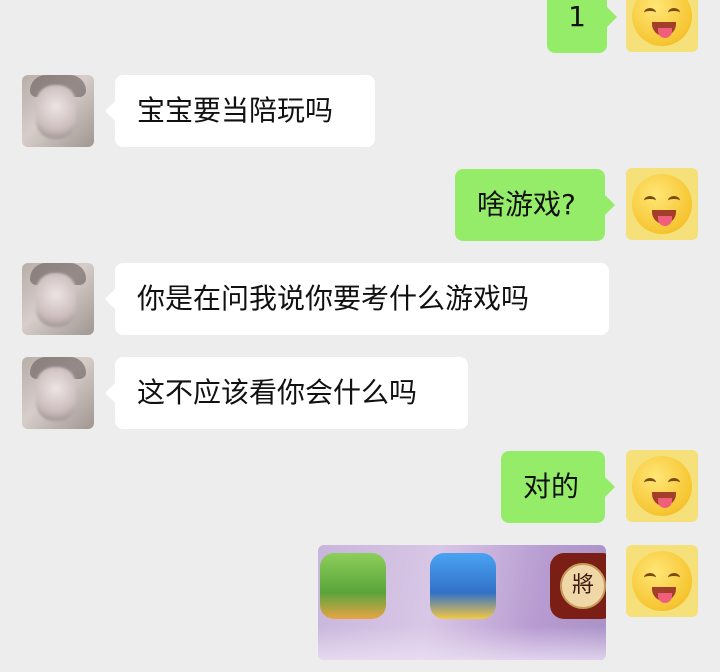  I want to click on image-message: 將, so click(462, 602).